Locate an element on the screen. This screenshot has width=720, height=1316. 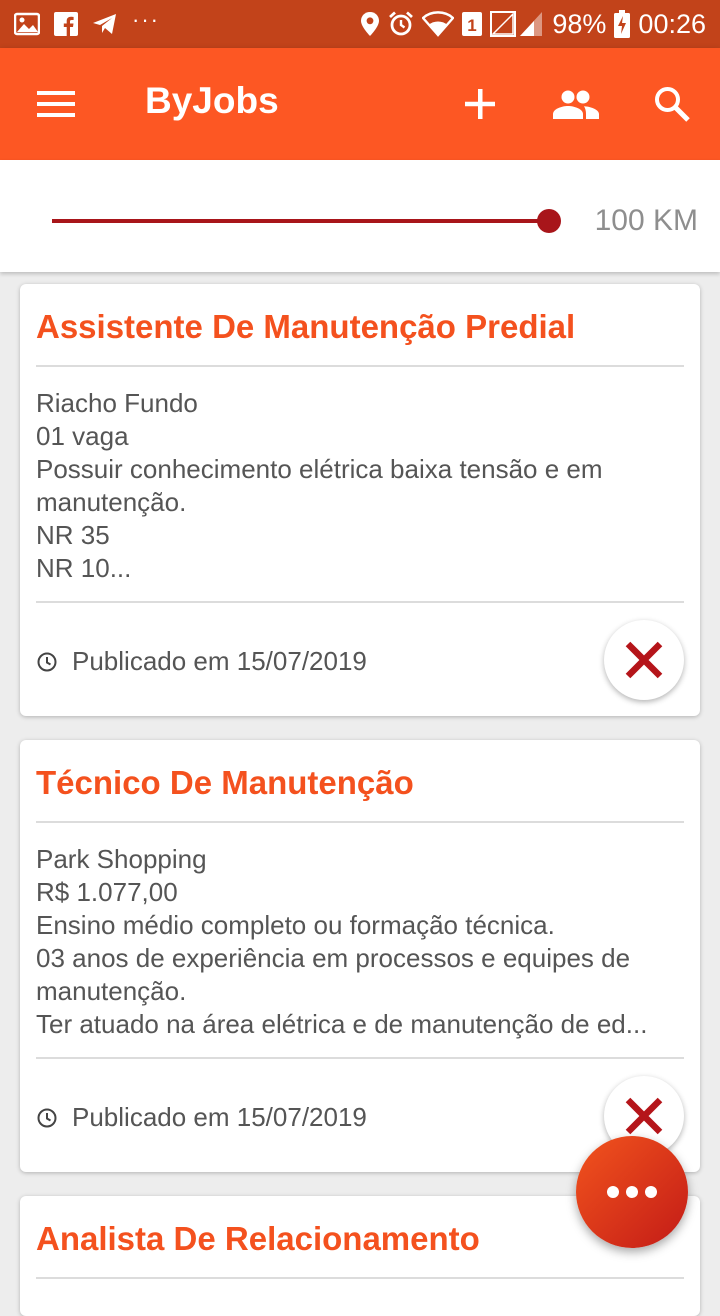
app-bar: ByJobs is located at coordinates (360, 104).